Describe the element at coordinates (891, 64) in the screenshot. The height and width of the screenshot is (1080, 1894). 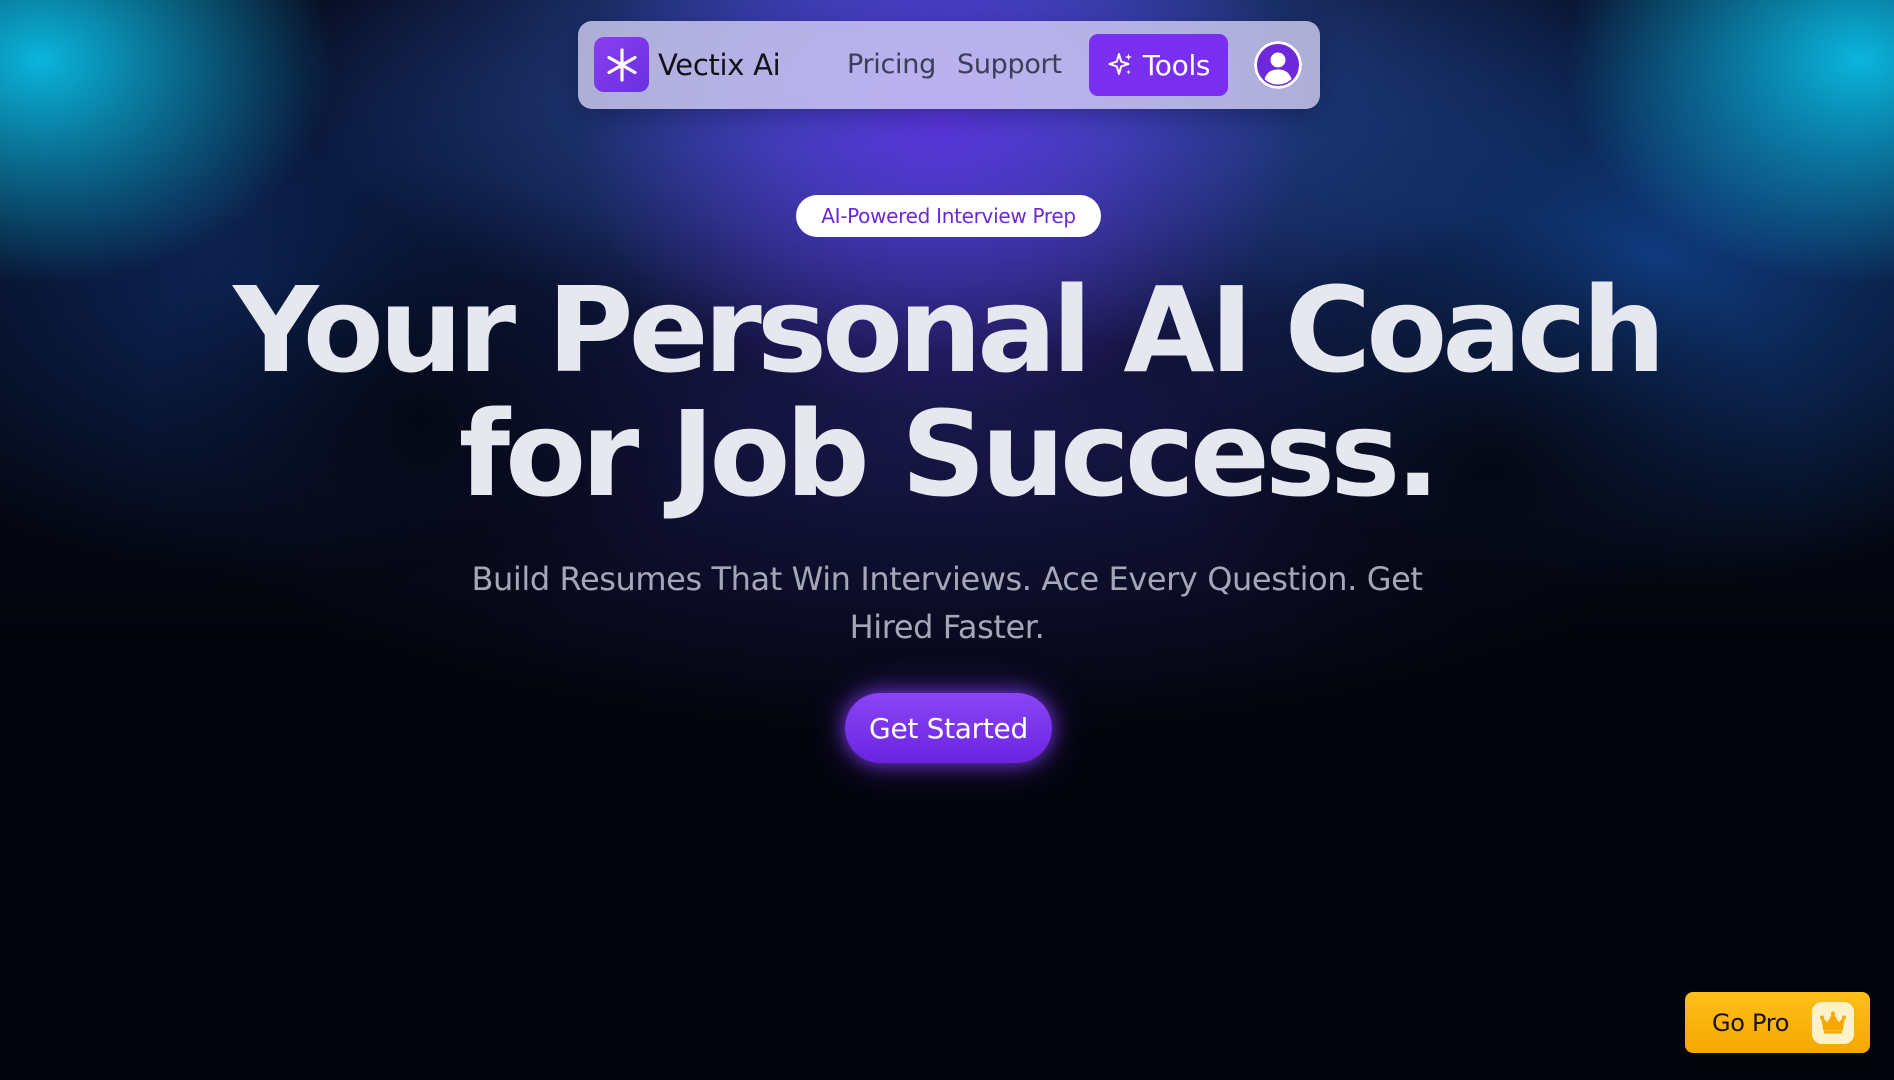
I see `nav-link-pricing: Pricing` at that location.